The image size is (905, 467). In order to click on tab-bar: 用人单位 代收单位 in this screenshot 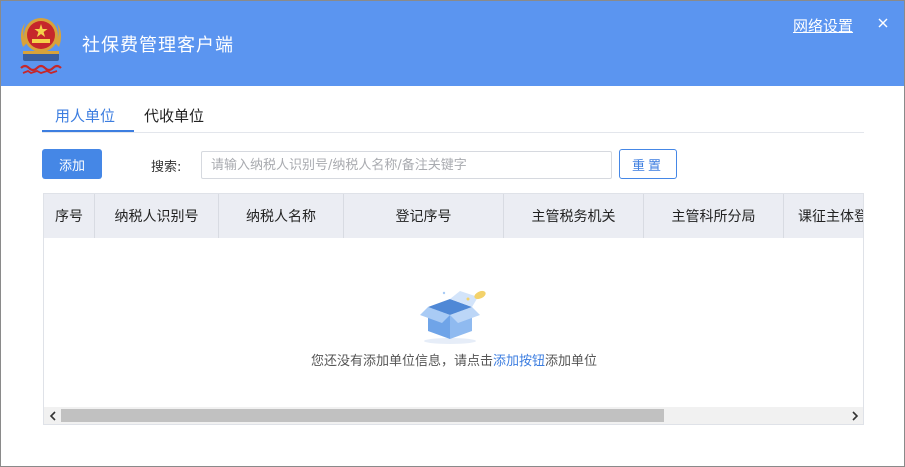, I will do `click(453, 117)`.